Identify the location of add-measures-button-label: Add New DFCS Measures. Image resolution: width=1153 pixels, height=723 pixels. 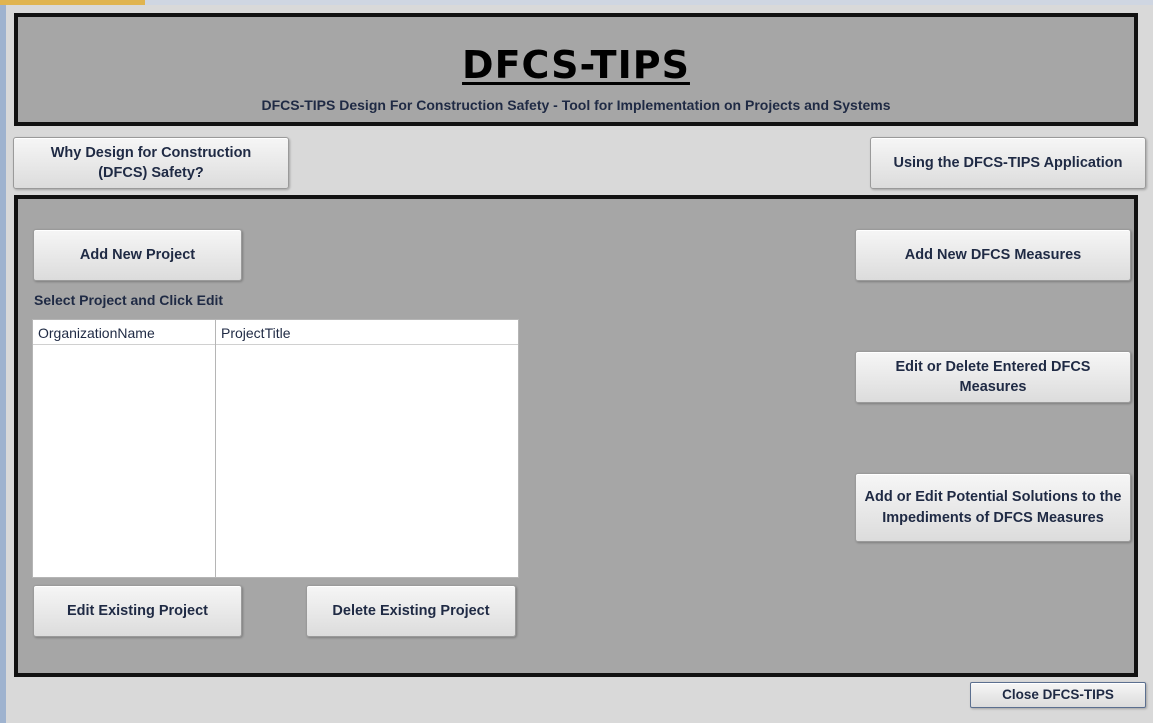
(993, 254).